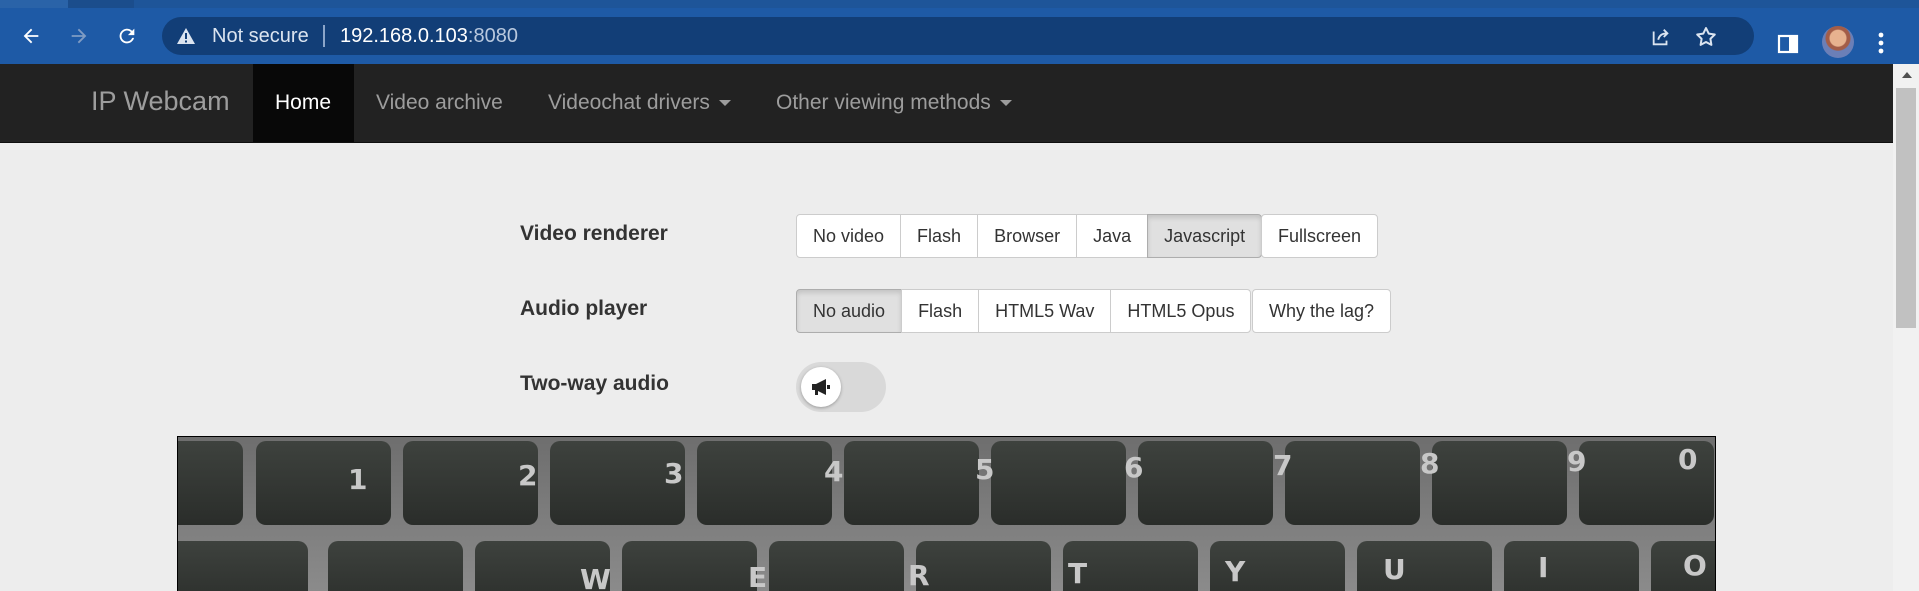 The width and height of the screenshot is (1919, 591). Describe the element at coordinates (1706, 37) in the screenshot. I see `star-icon` at that location.